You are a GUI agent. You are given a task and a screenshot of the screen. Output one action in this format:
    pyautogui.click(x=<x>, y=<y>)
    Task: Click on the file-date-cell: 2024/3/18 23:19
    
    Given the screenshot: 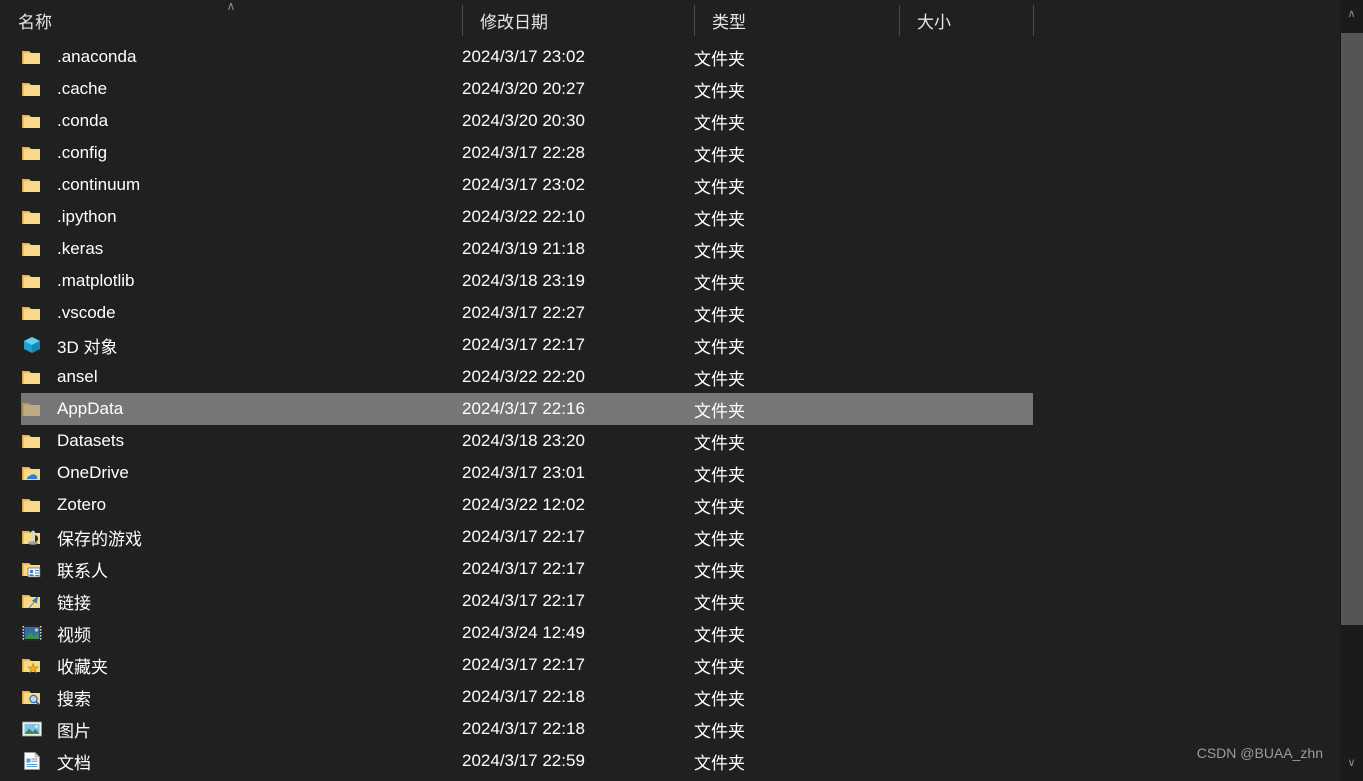 What is the action you would take?
    pyautogui.click(x=523, y=280)
    